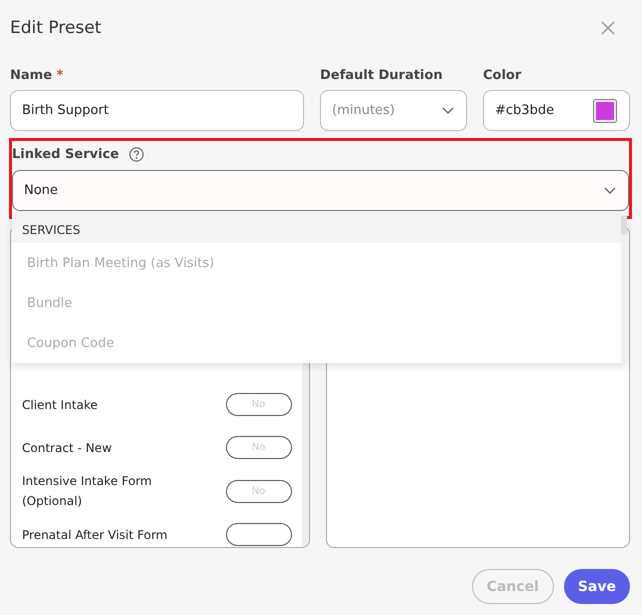  What do you see at coordinates (136, 154) in the screenshot?
I see `help-icon` at bounding box center [136, 154].